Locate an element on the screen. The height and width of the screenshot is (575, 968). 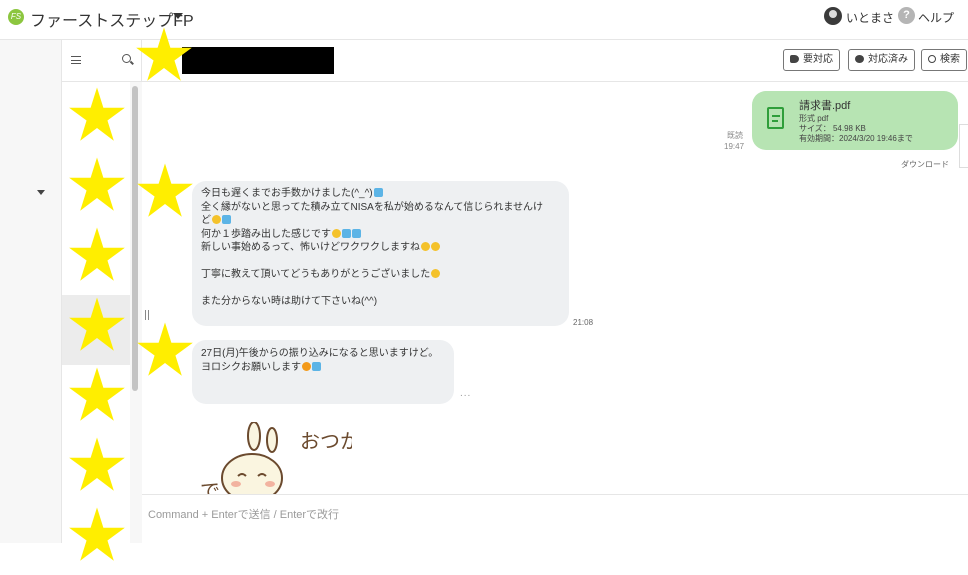
laughing-emoji-icon is located at coordinates (216, 219).